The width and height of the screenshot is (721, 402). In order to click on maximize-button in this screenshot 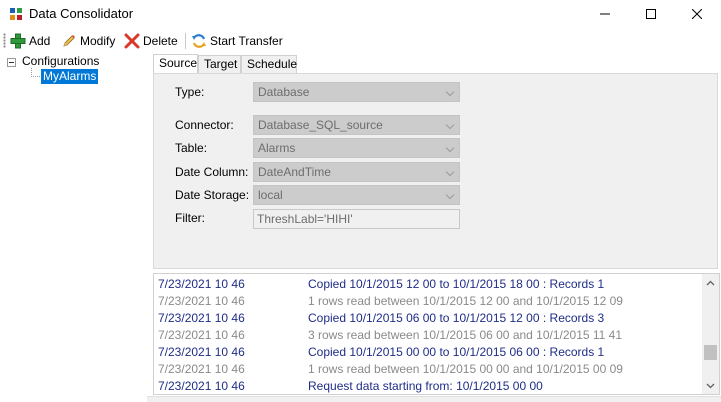, I will do `click(651, 14)`.